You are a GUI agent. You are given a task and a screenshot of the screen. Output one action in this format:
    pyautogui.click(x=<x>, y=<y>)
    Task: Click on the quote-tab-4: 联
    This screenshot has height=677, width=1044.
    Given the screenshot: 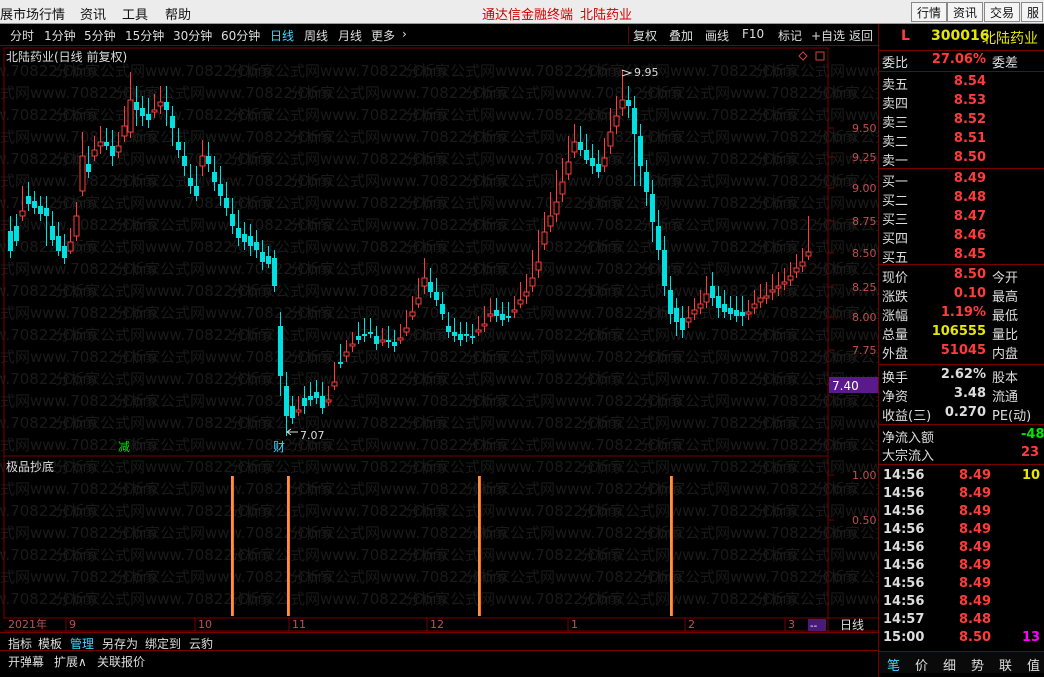 What is the action you would take?
    pyautogui.click(x=1005, y=664)
    